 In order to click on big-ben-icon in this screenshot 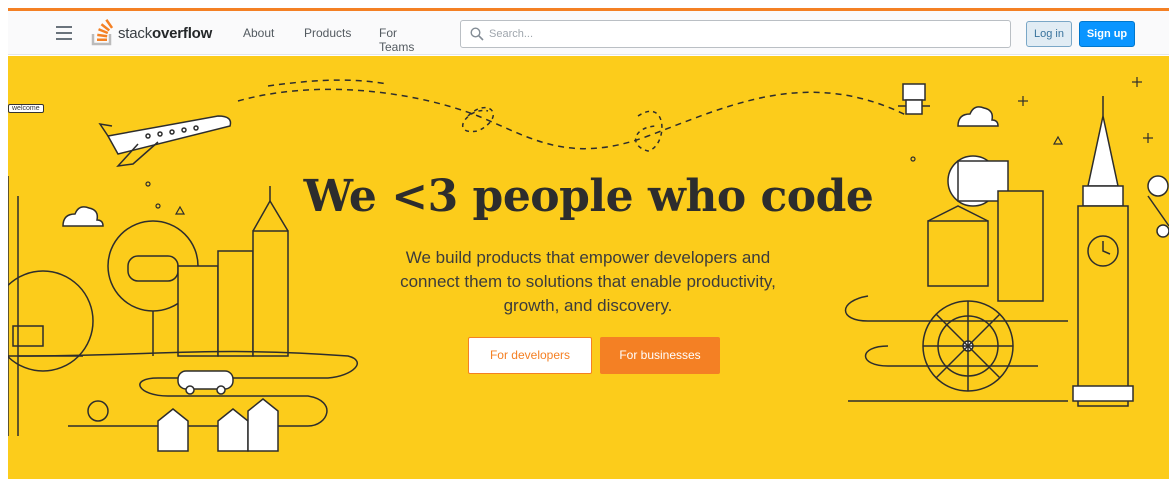, I will do `click(1103, 251)`.